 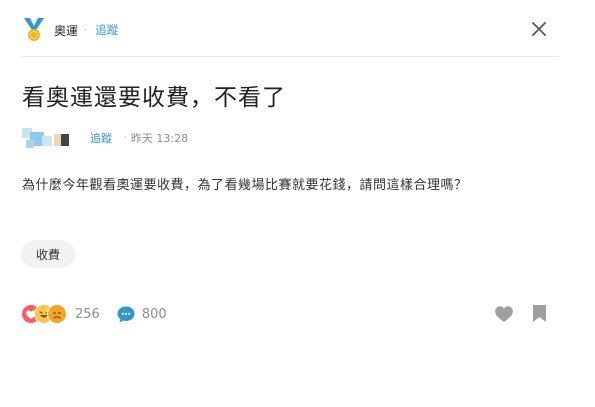 What do you see at coordinates (66, 30) in the screenshot?
I see `board-name: 奧運` at bounding box center [66, 30].